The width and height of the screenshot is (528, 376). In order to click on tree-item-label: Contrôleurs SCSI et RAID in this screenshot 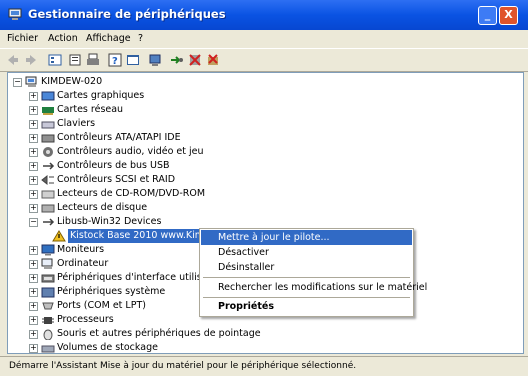, I will do `click(116, 179)`.